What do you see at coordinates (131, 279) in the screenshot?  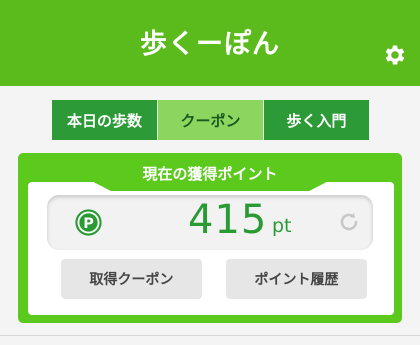 I see `acquired-coupons-button: 取得クーポン` at bounding box center [131, 279].